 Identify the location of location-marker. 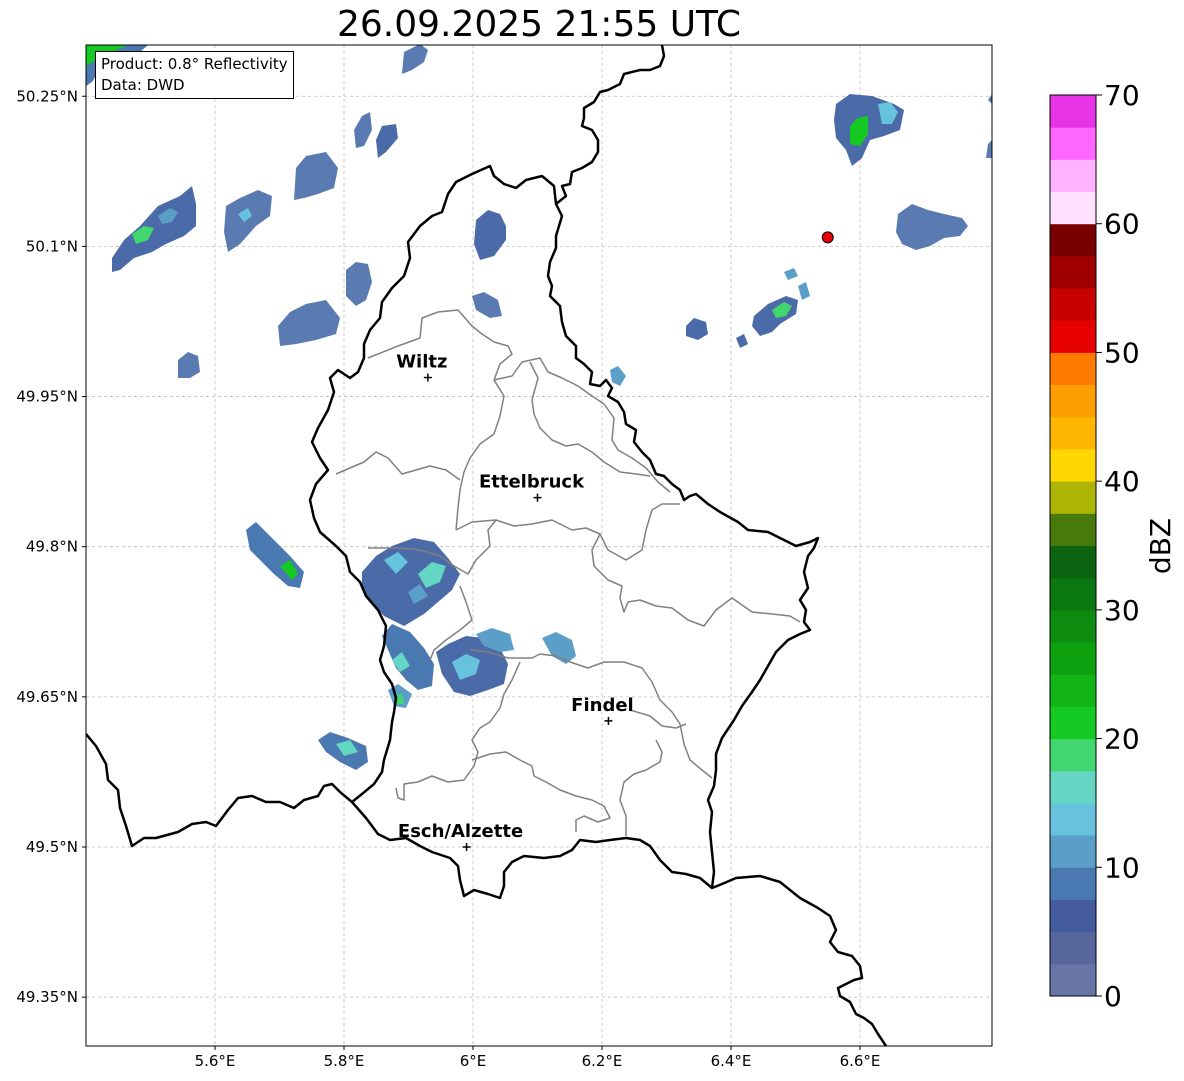
(827, 237).